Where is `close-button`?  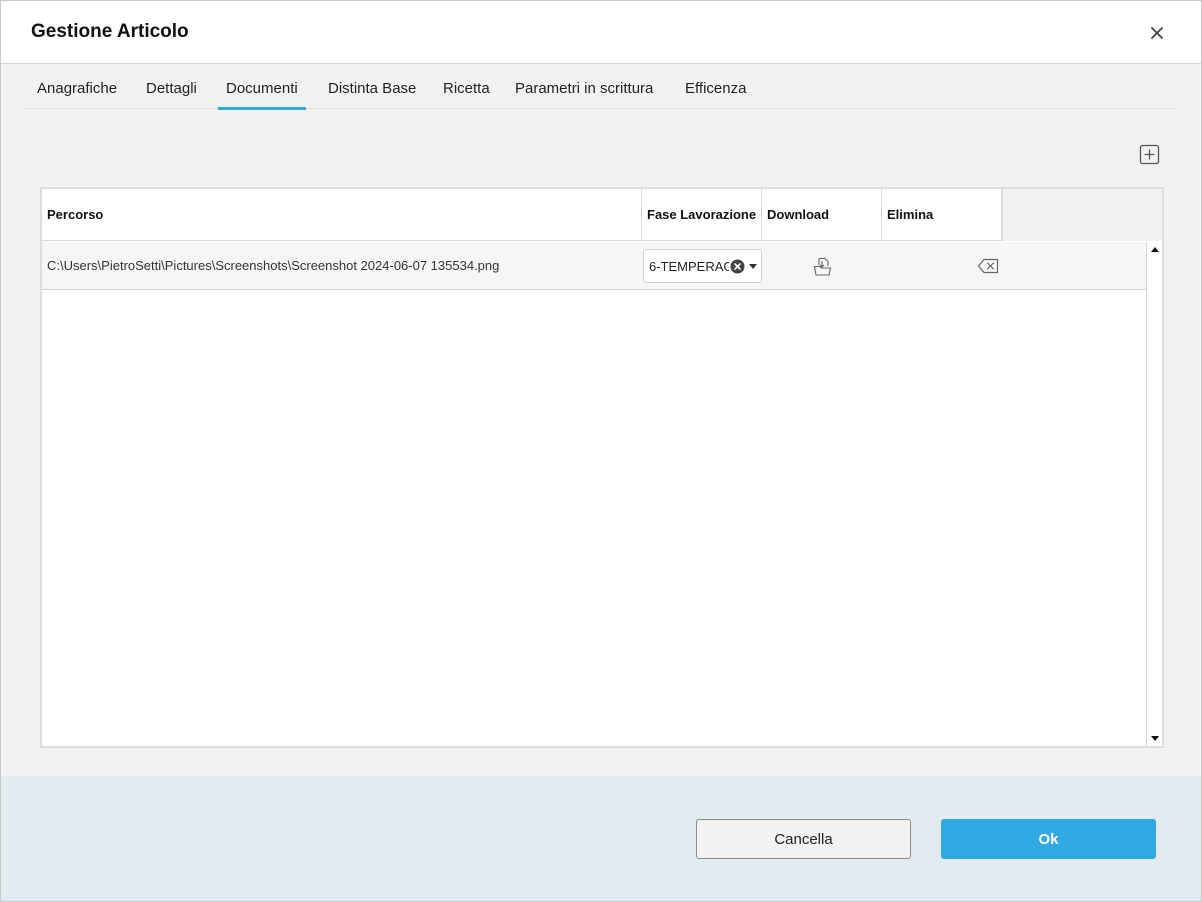 close-button is located at coordinates (1157, 33).